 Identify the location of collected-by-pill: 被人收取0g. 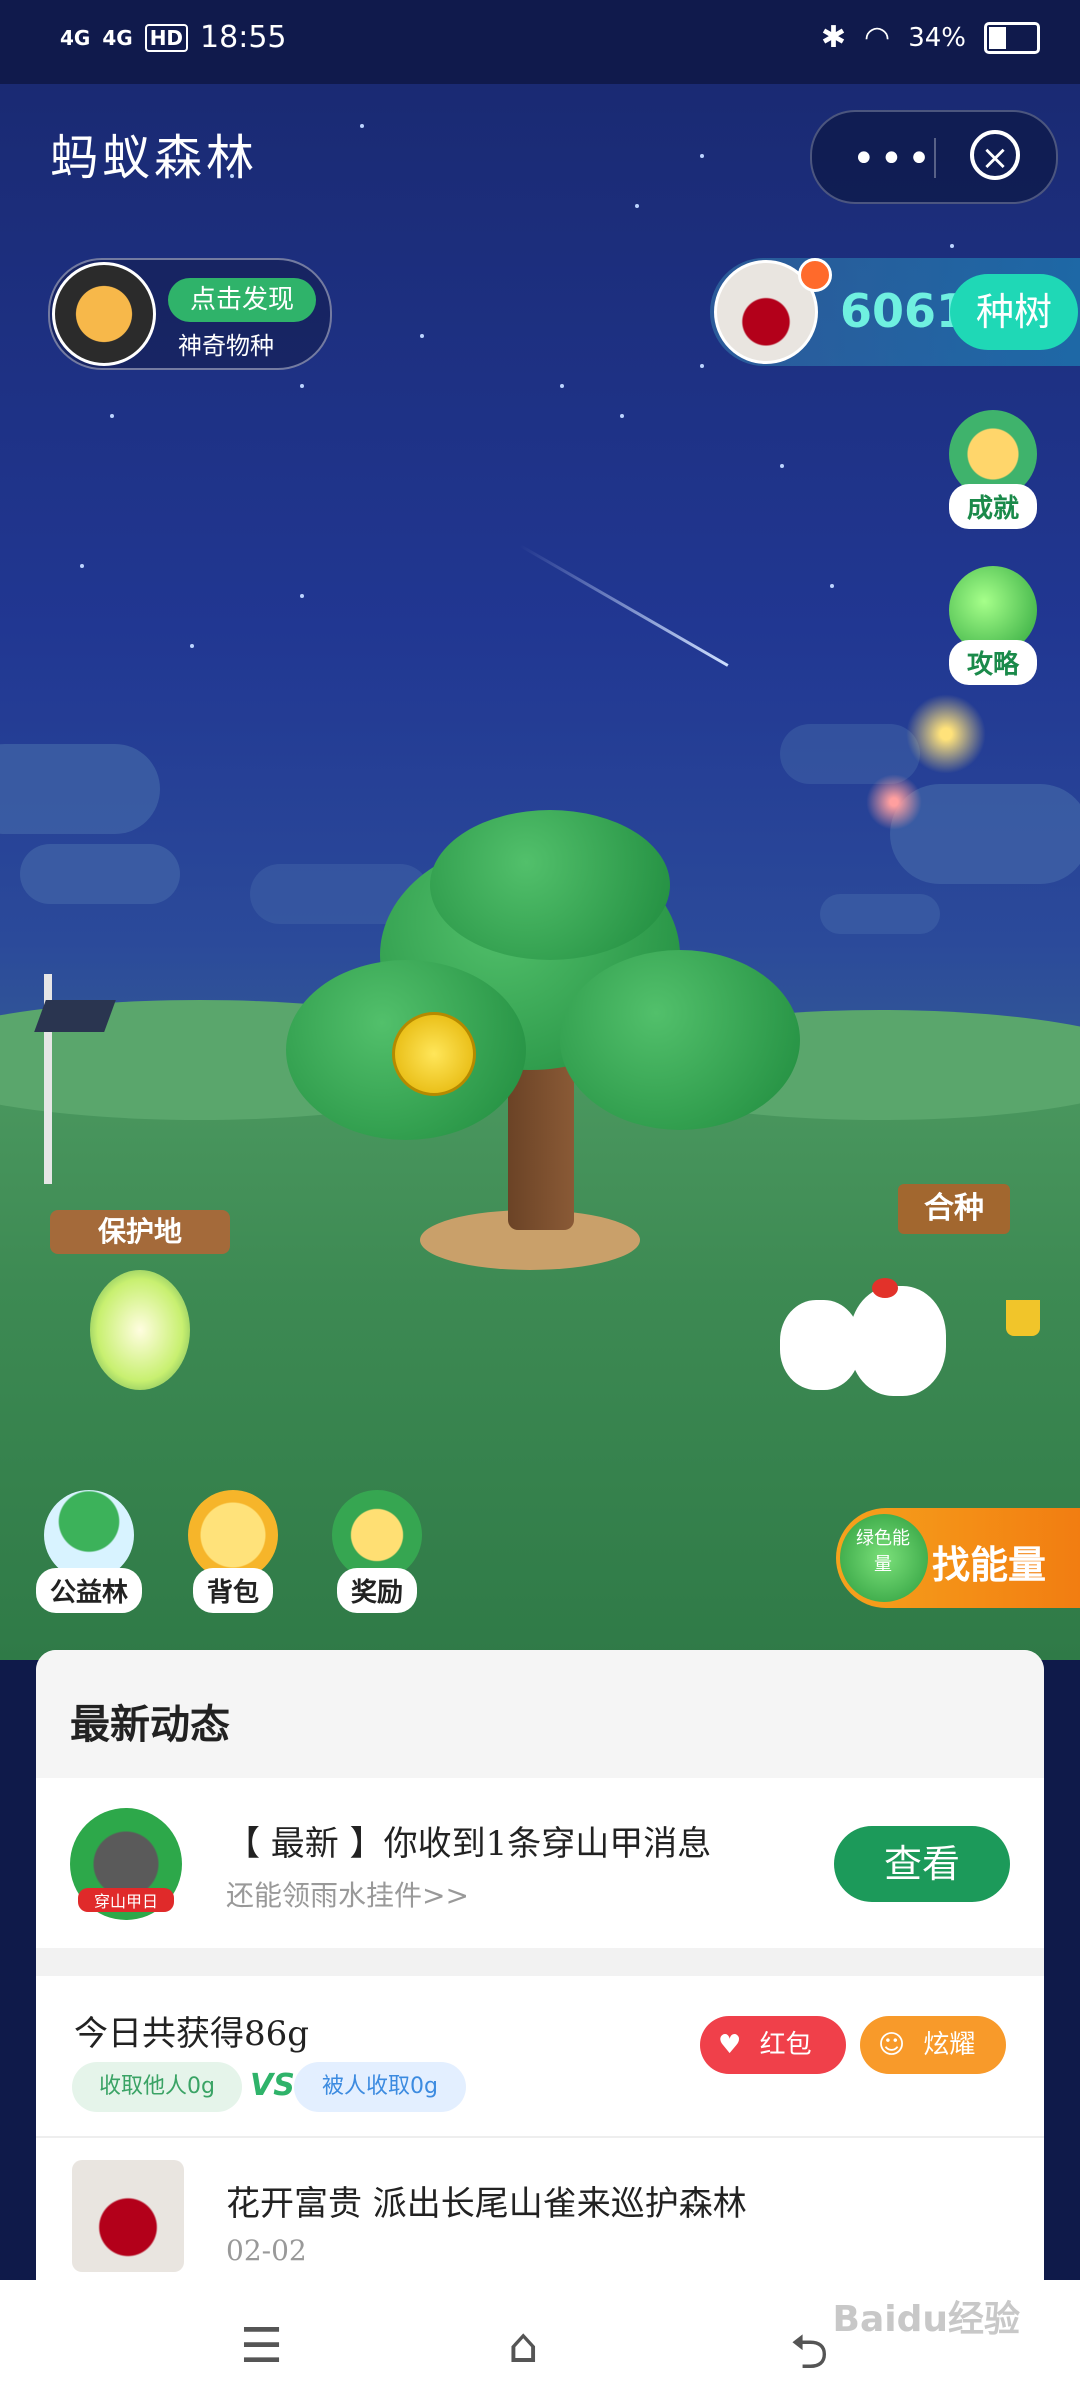
(380, 2087).